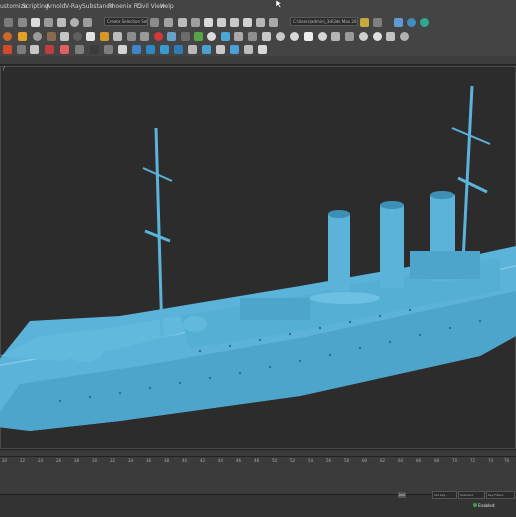  I want to click on layer-explorer-icon, so click(208, 22).